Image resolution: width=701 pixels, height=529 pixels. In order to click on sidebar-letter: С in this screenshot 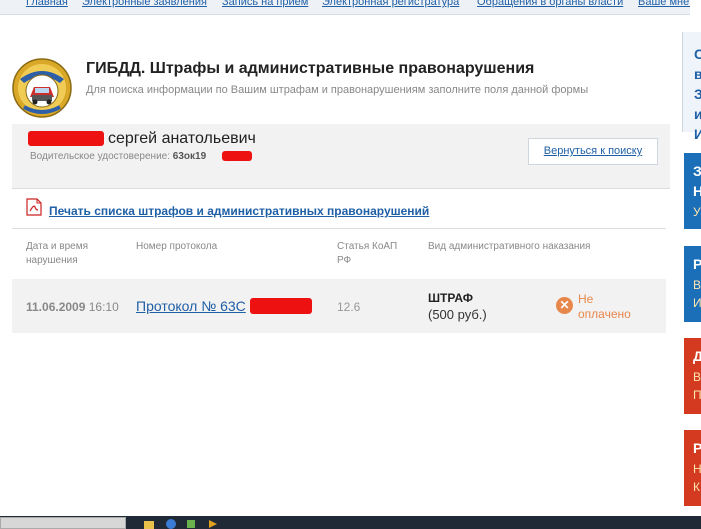, I will do `click(697, 54)`.